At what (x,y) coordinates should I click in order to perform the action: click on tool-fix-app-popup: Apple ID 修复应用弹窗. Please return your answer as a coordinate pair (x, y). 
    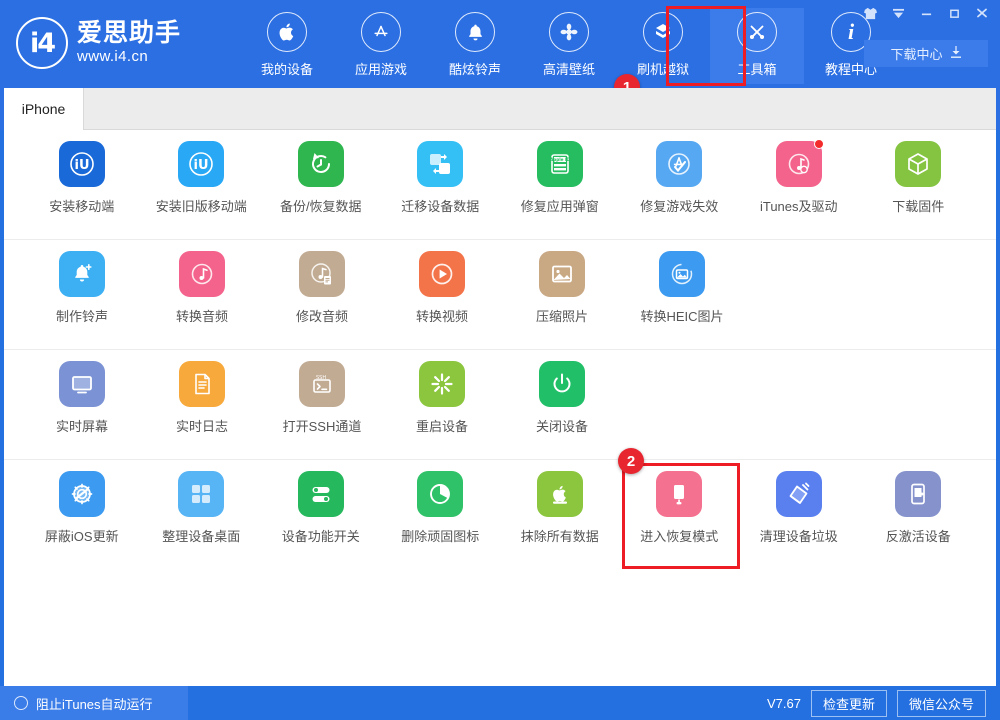
    Looking at the image, I should click on (560, 185).